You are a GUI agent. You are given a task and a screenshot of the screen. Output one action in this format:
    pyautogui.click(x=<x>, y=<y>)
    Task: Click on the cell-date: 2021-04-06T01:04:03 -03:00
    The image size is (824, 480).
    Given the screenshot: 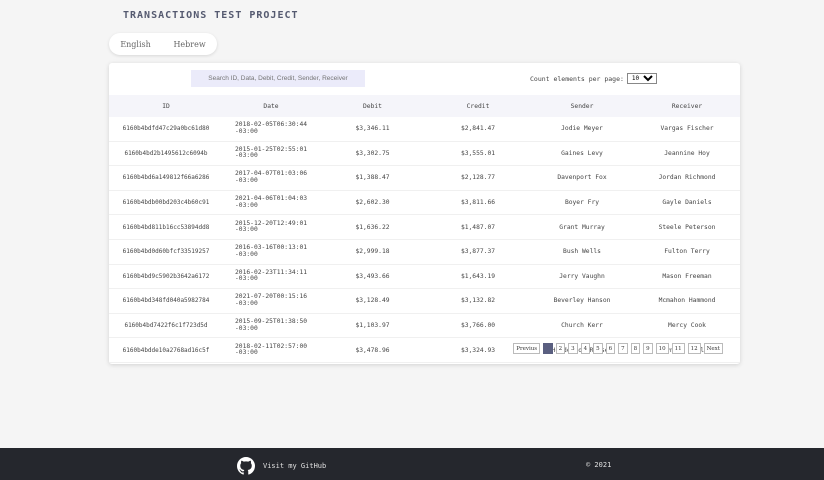 What is the action you would take?
    pyautogui.click(x=271, y=203)
    